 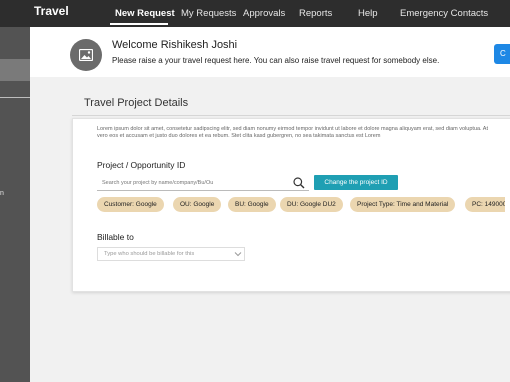 I want to click on nav-item-new-request: New Request, so click(x=145, y=13).